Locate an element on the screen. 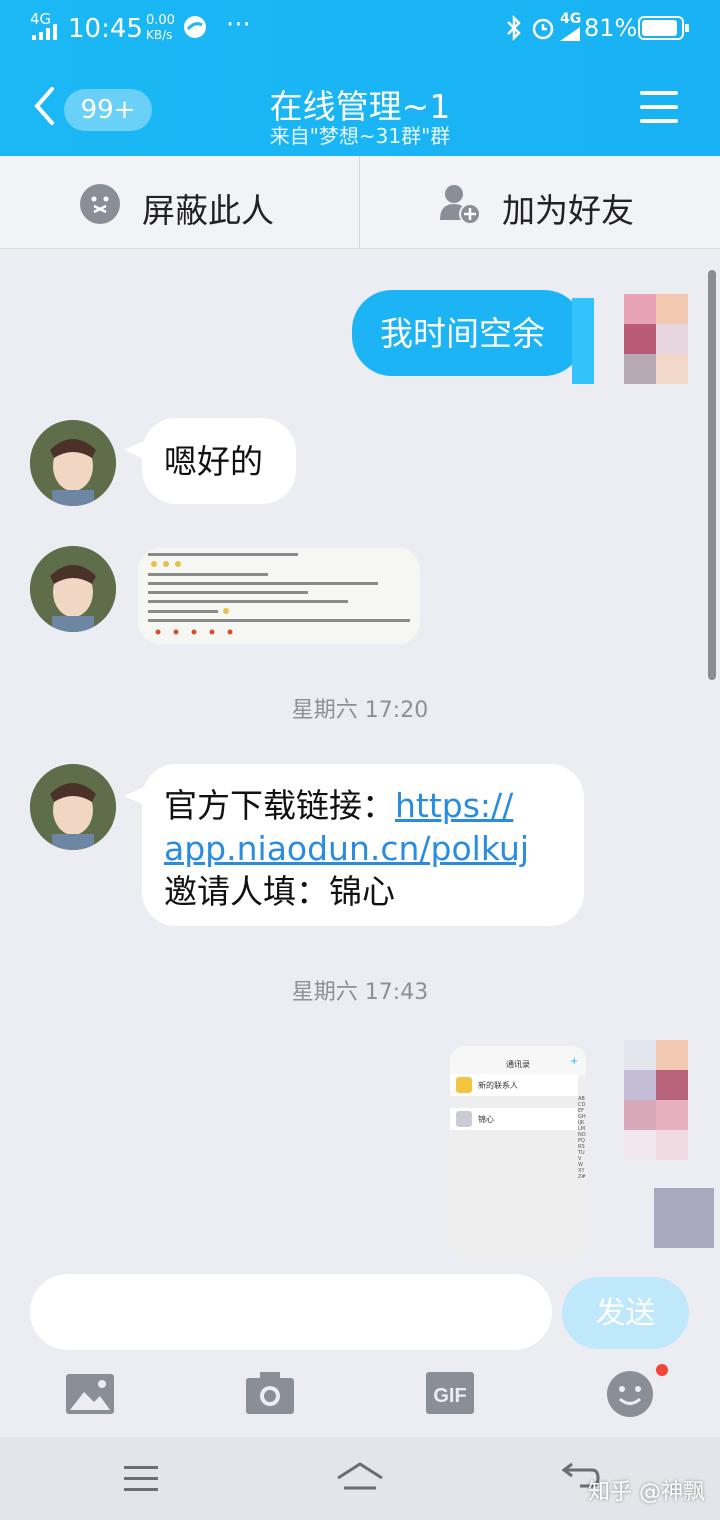 The image size is (720, 1520). chat-subtitle: 来自"梦想~31群"群 is located at coordinates (360, 136).